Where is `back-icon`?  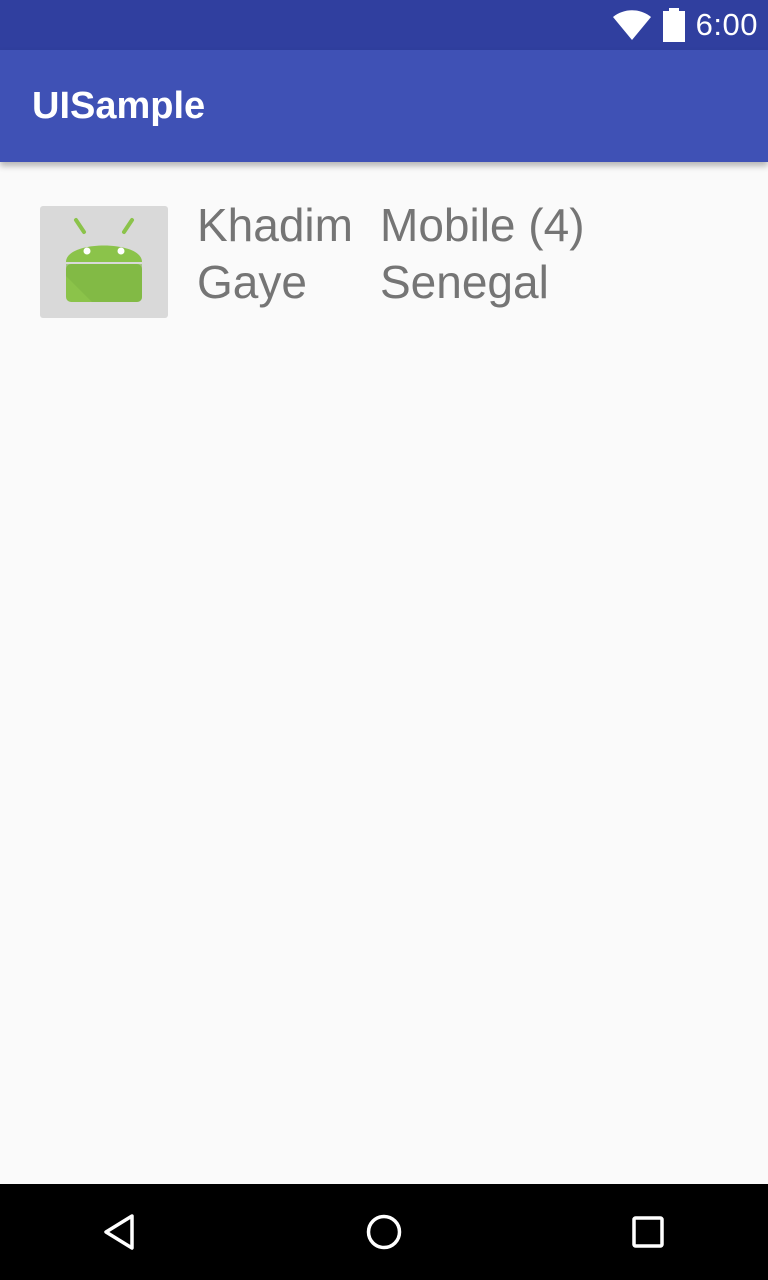
back-icon is located at coordinates (119, 1232).